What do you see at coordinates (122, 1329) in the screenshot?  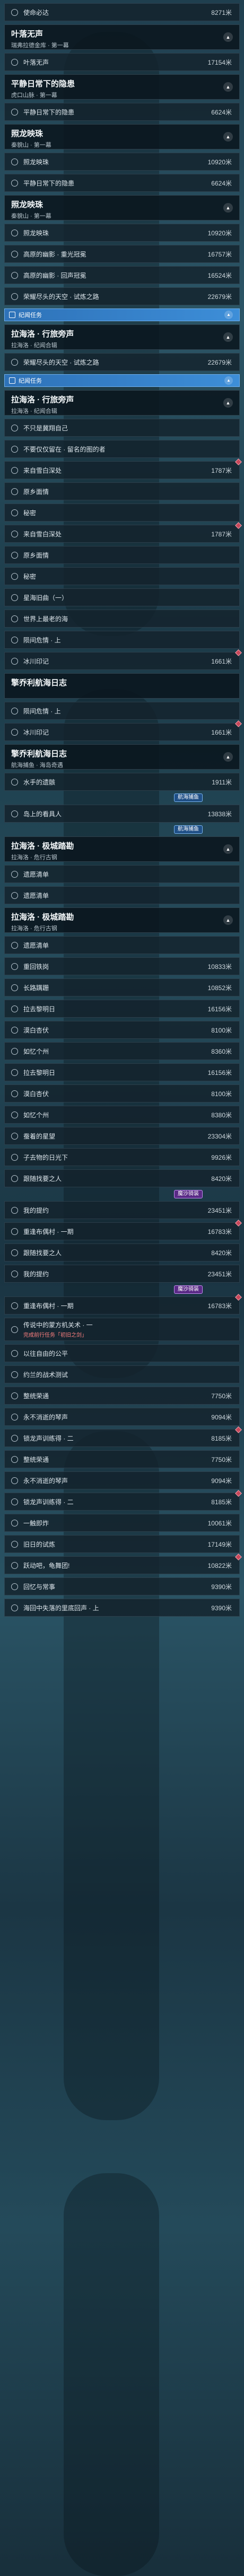 I see `quest-row-locked: 传说中的蒙方机关术 · 一完成前行任务「初旧之剑」` at bounding box center [122, 1329].